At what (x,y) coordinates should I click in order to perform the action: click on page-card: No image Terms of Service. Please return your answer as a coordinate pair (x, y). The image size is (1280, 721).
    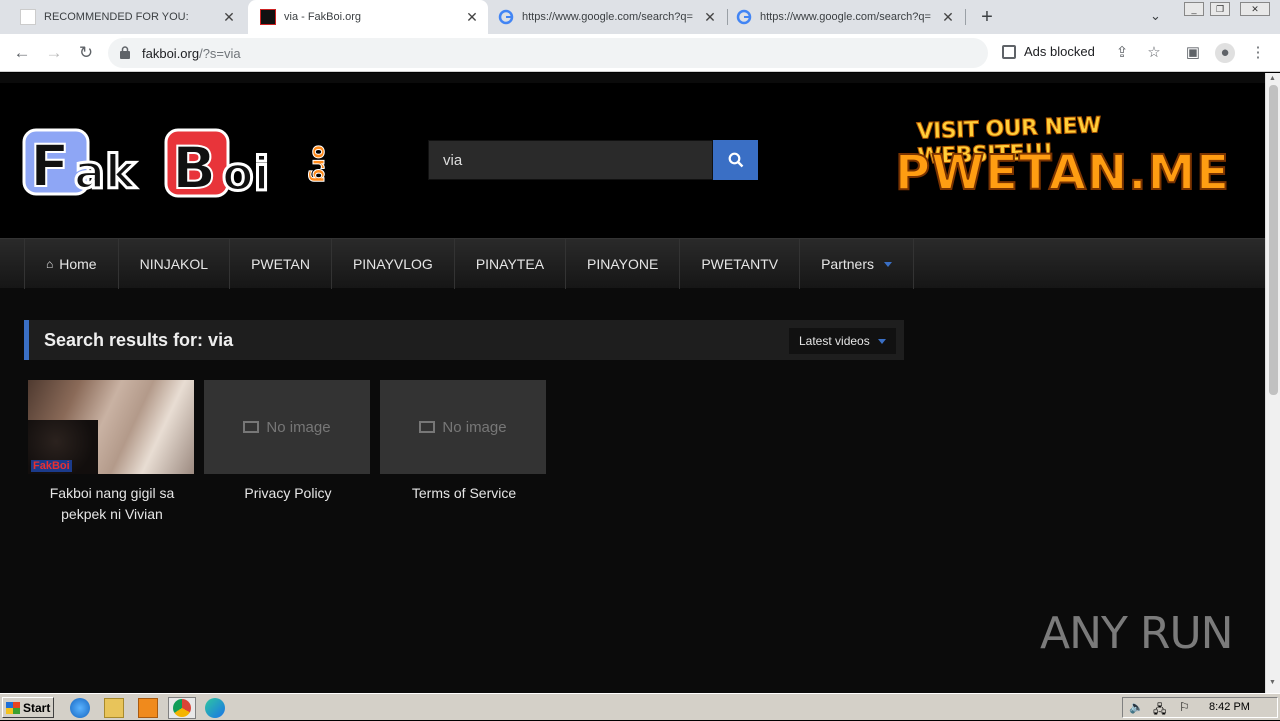
    Looking at the image, I should click on (464, 442).